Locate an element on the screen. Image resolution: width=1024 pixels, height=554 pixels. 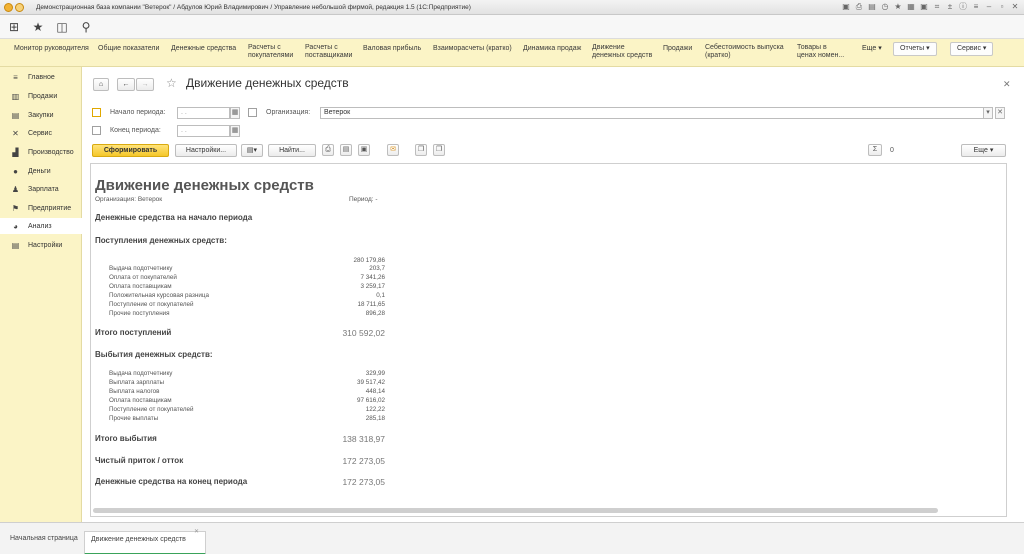
row-label: Положительная курсовая разница is located at coordinates (159, 295).